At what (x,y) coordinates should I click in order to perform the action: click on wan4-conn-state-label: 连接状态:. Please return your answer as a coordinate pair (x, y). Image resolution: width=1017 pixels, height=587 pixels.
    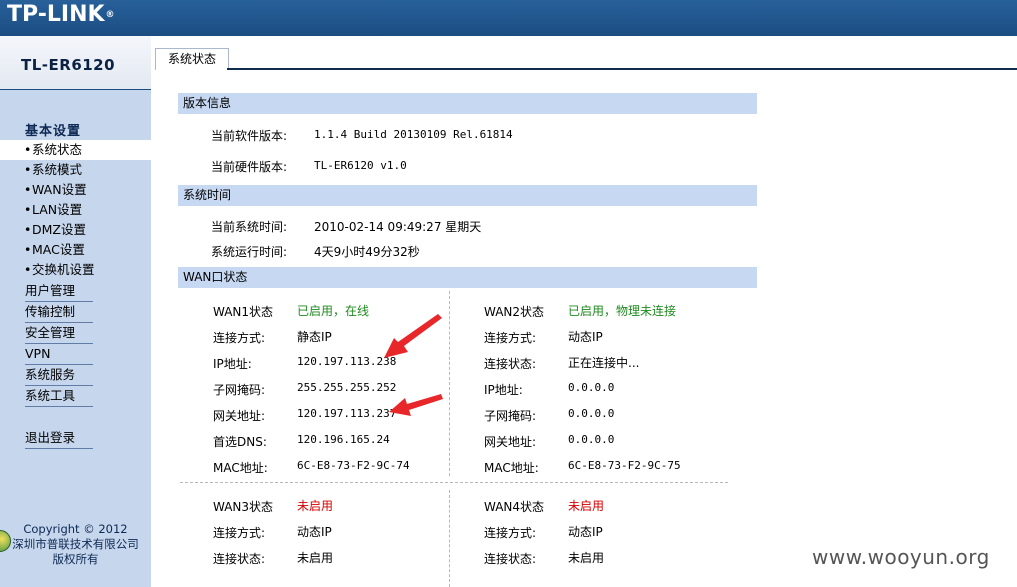
    Looking at the image, I should click on (510, 559).